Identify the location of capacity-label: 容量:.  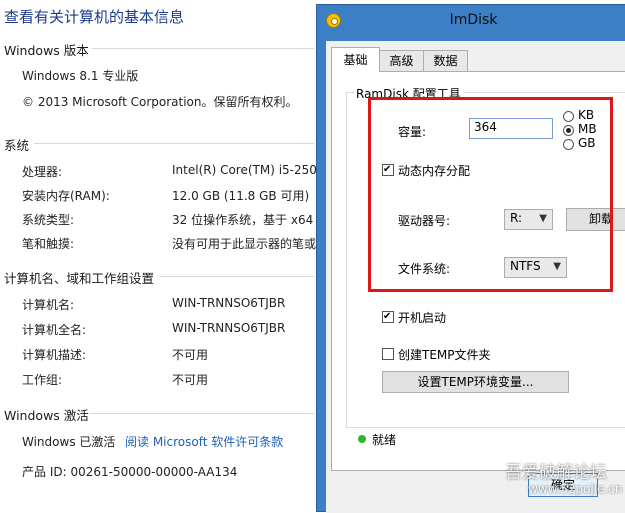
(412, 132).